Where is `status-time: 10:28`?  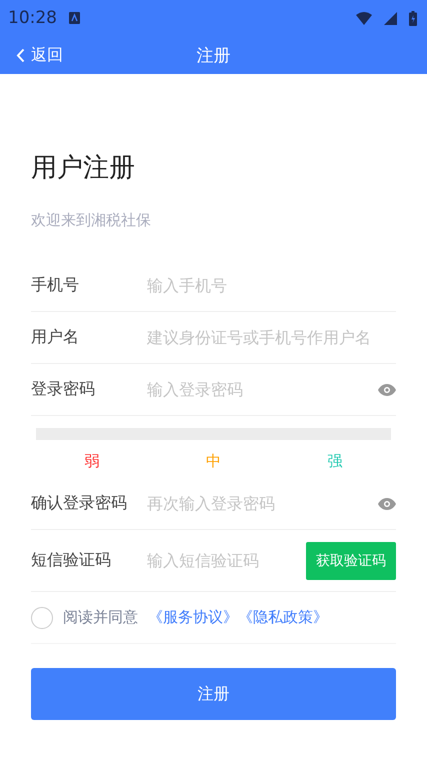 status-time: 10:28 is located at coordinates (32, 18).